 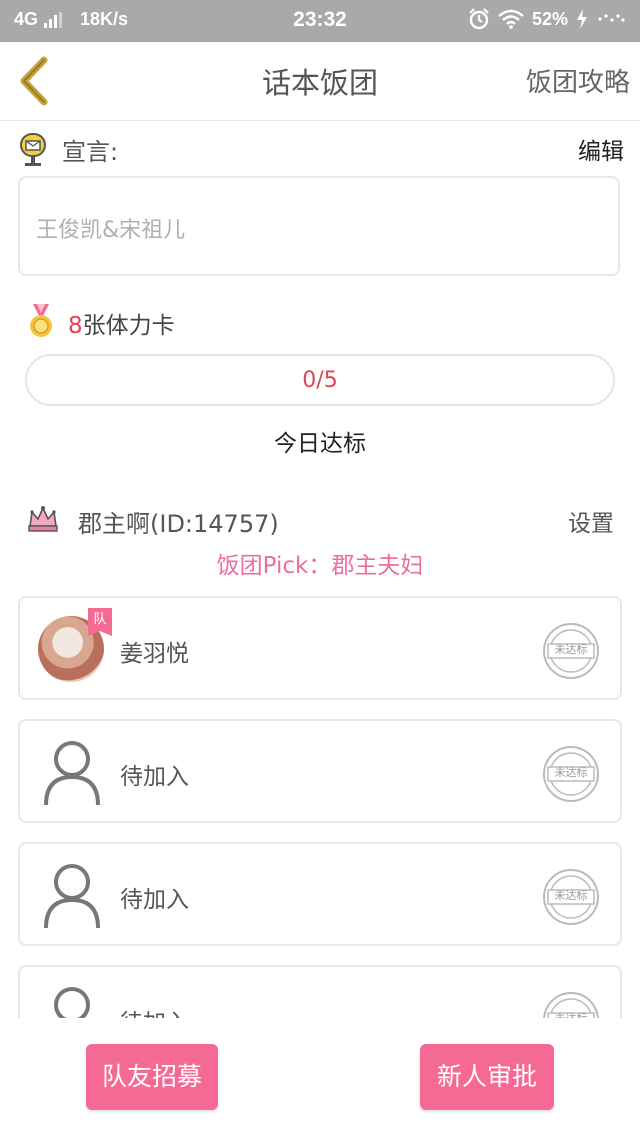 I want to click on status-right: 52%, so click(x=547, y=19).